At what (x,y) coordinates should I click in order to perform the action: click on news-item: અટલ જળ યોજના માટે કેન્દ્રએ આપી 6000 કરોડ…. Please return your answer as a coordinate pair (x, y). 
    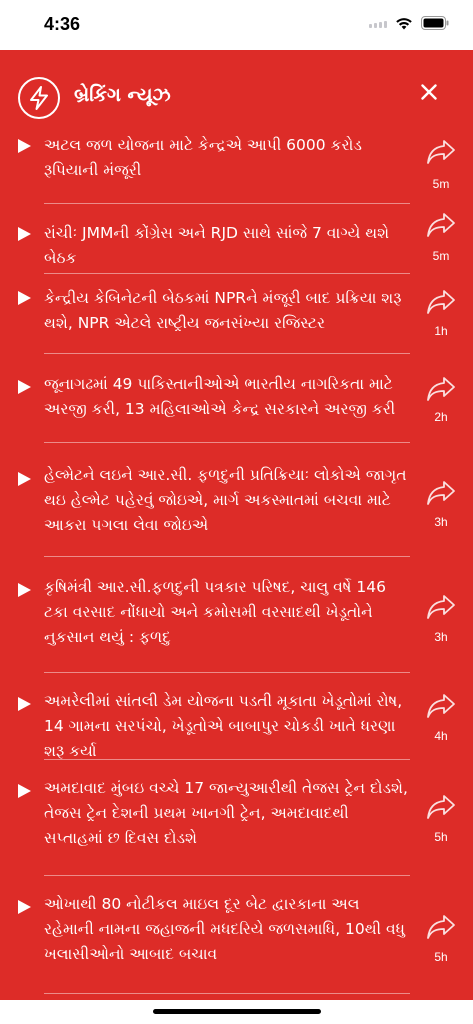
    Looking at the image, I should click on (236, 166).